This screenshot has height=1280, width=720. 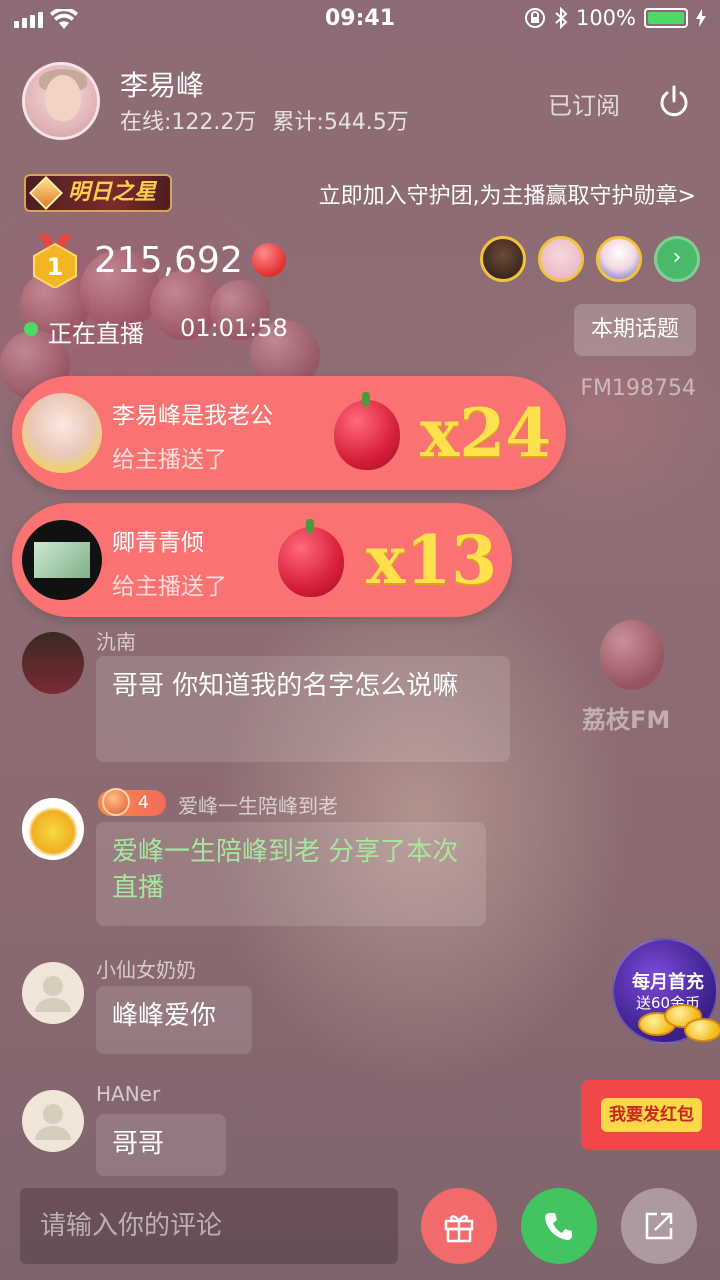 I want to click on phone-icon, so click(x=558, y=1226).